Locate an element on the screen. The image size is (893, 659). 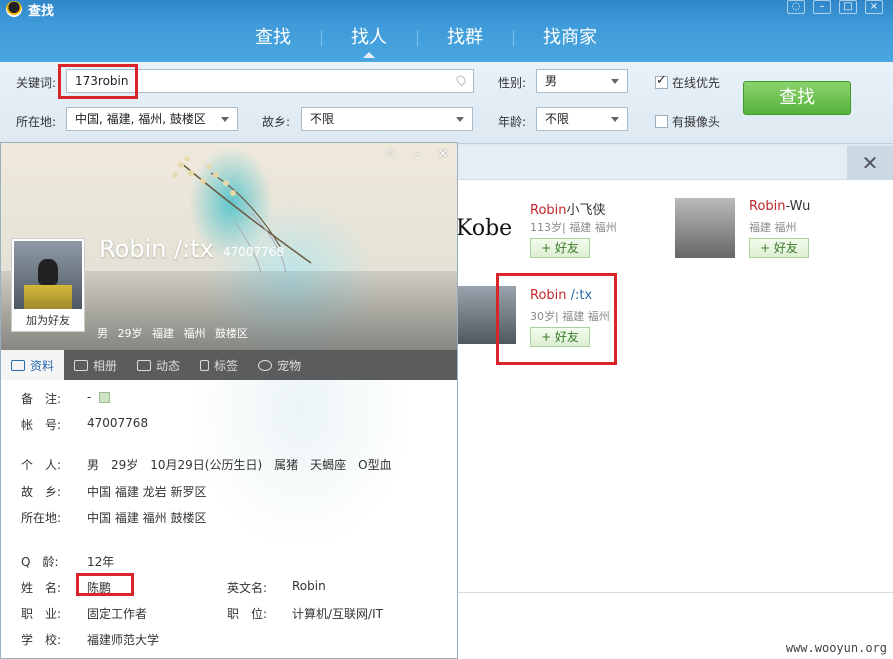
result-name-1: Robin小飞侠 is located at coordinates (568, 208).